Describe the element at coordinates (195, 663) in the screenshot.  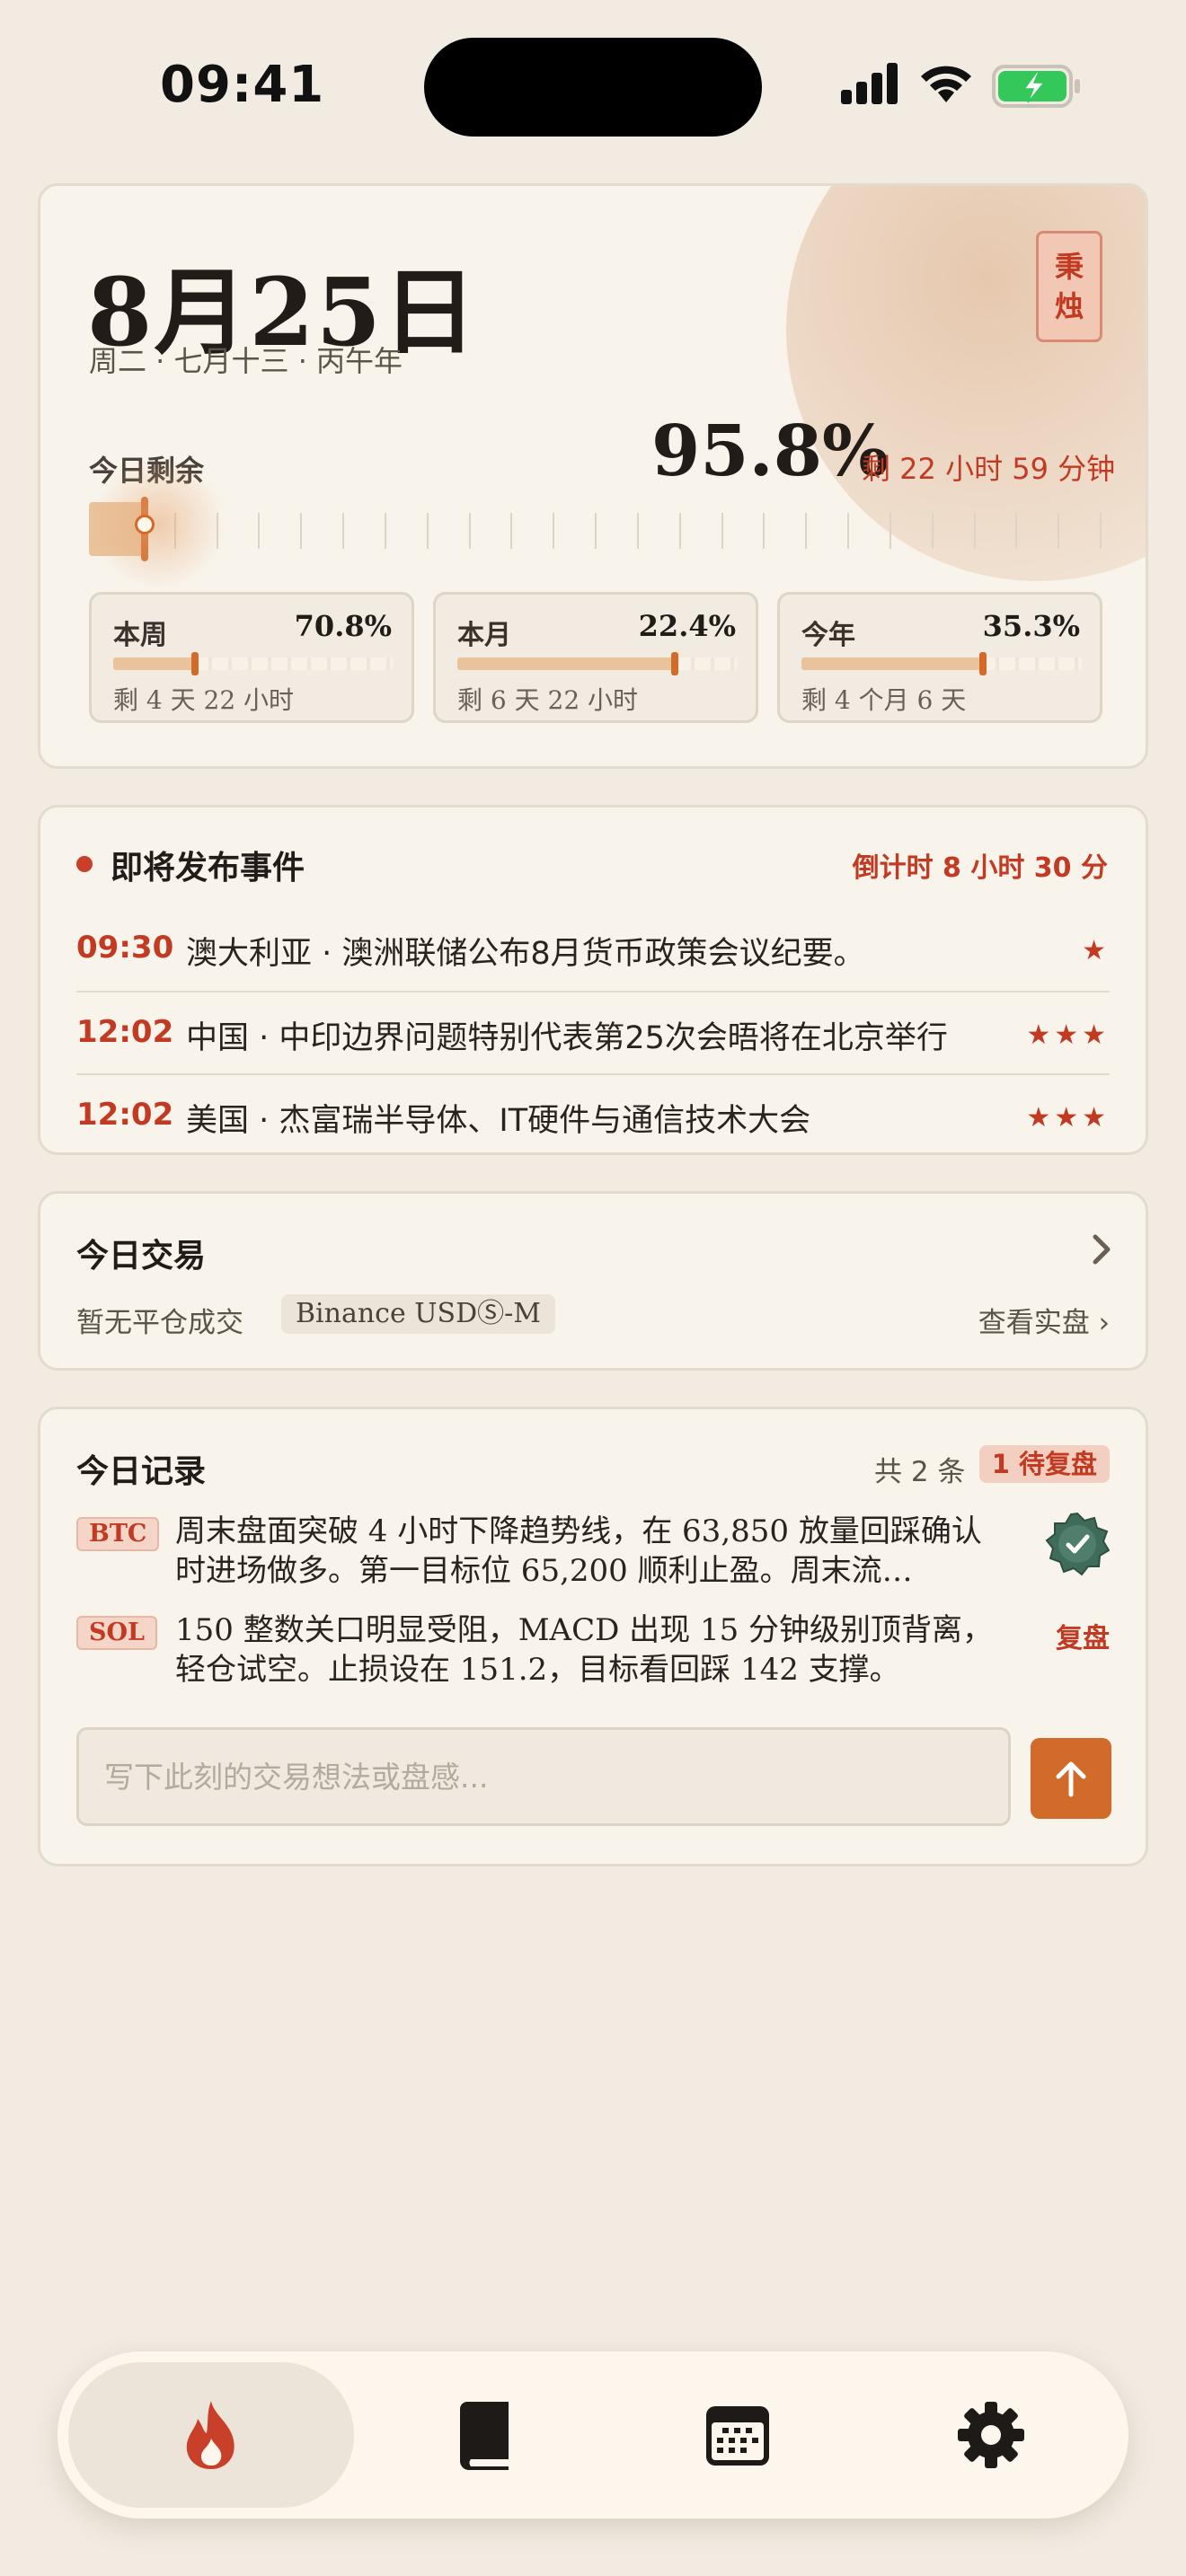
I see `week-progress-knob` at that location.